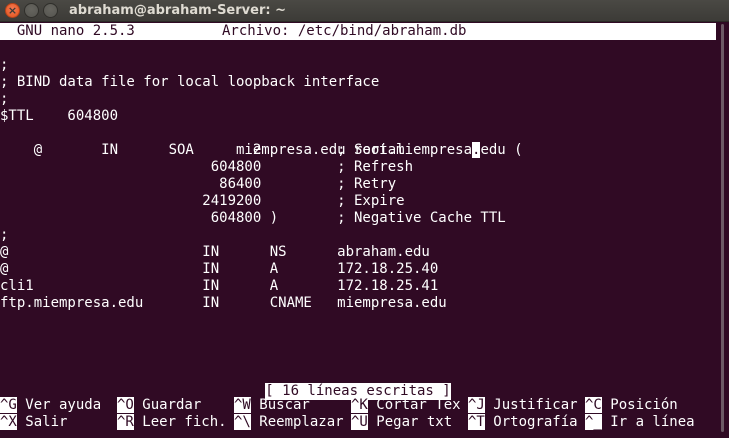  What do you see at coordinates (125, 422) in the screenshot?
I see `shortcut-key: ^R` at bounding box center [125, 422].